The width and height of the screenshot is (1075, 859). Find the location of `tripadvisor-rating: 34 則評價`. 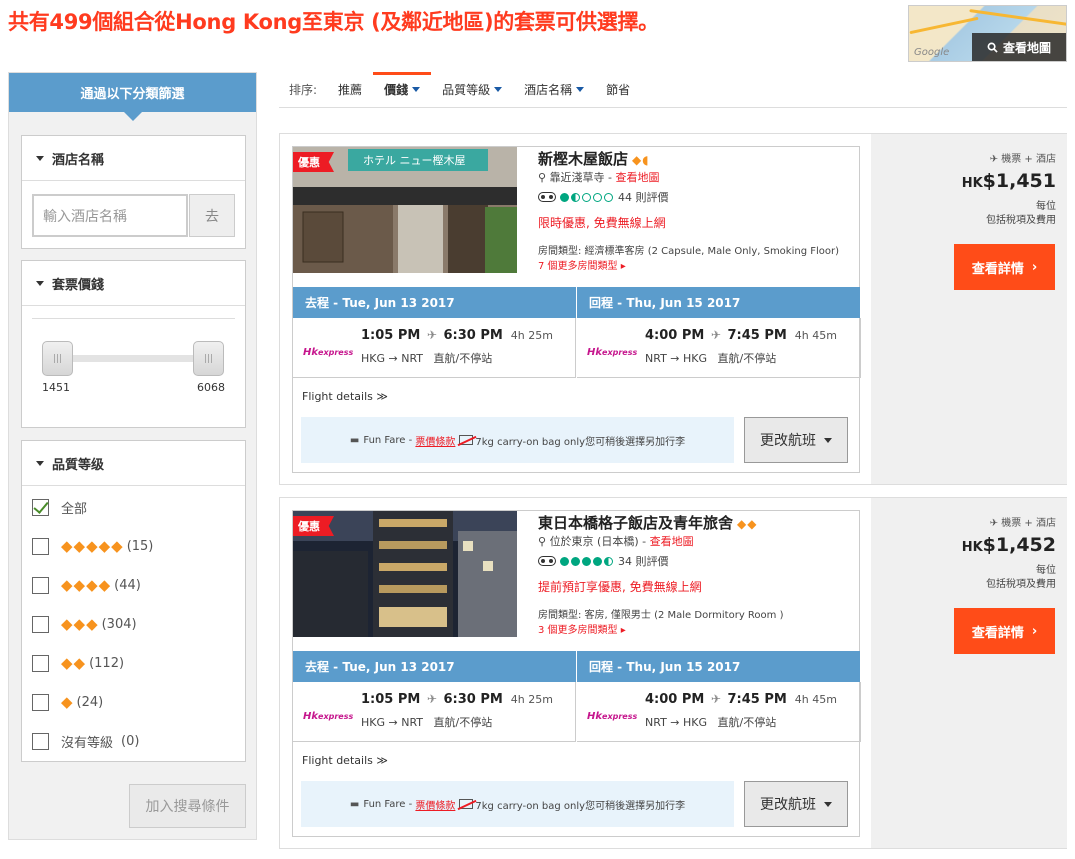

tripadvisor-rating: 34 則評價 is located at coordinates (603, 561).